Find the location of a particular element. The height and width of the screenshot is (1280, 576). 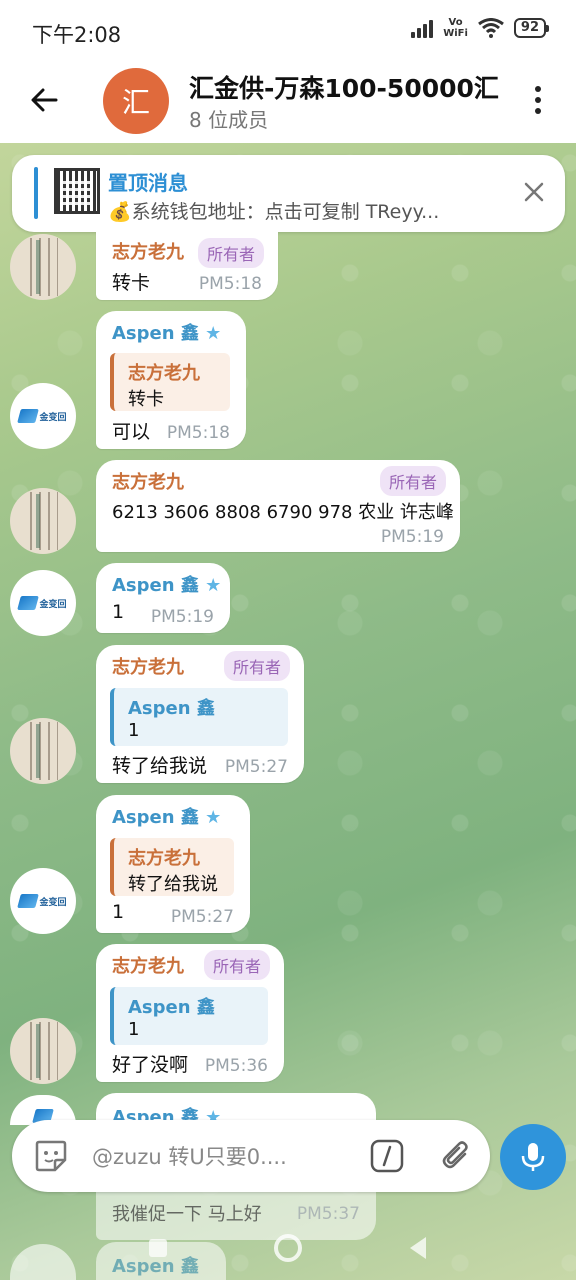

close-pinned-button is located at coordinates (534, 192).